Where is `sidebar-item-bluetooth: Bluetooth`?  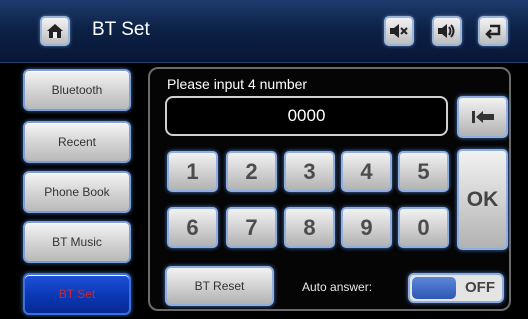 sidebar-item-bluetooth: Bluetooth is located at coordinates (77, 90).